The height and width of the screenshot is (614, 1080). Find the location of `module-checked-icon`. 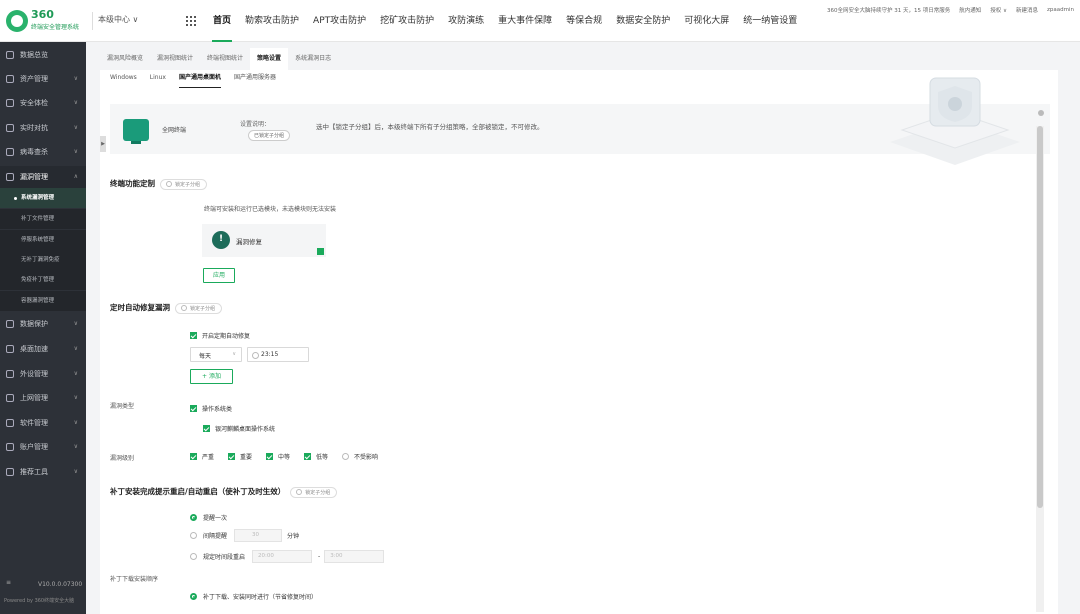

module-checked-icon is located at coordinates (320, 251).